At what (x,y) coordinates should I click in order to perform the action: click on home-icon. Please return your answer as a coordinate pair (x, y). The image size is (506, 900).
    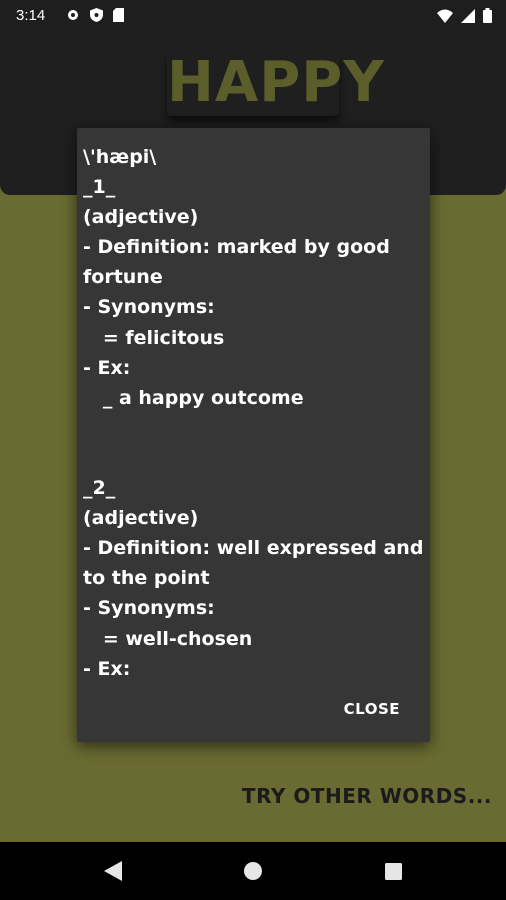
    Looking at the image, I should click on (253, 871).